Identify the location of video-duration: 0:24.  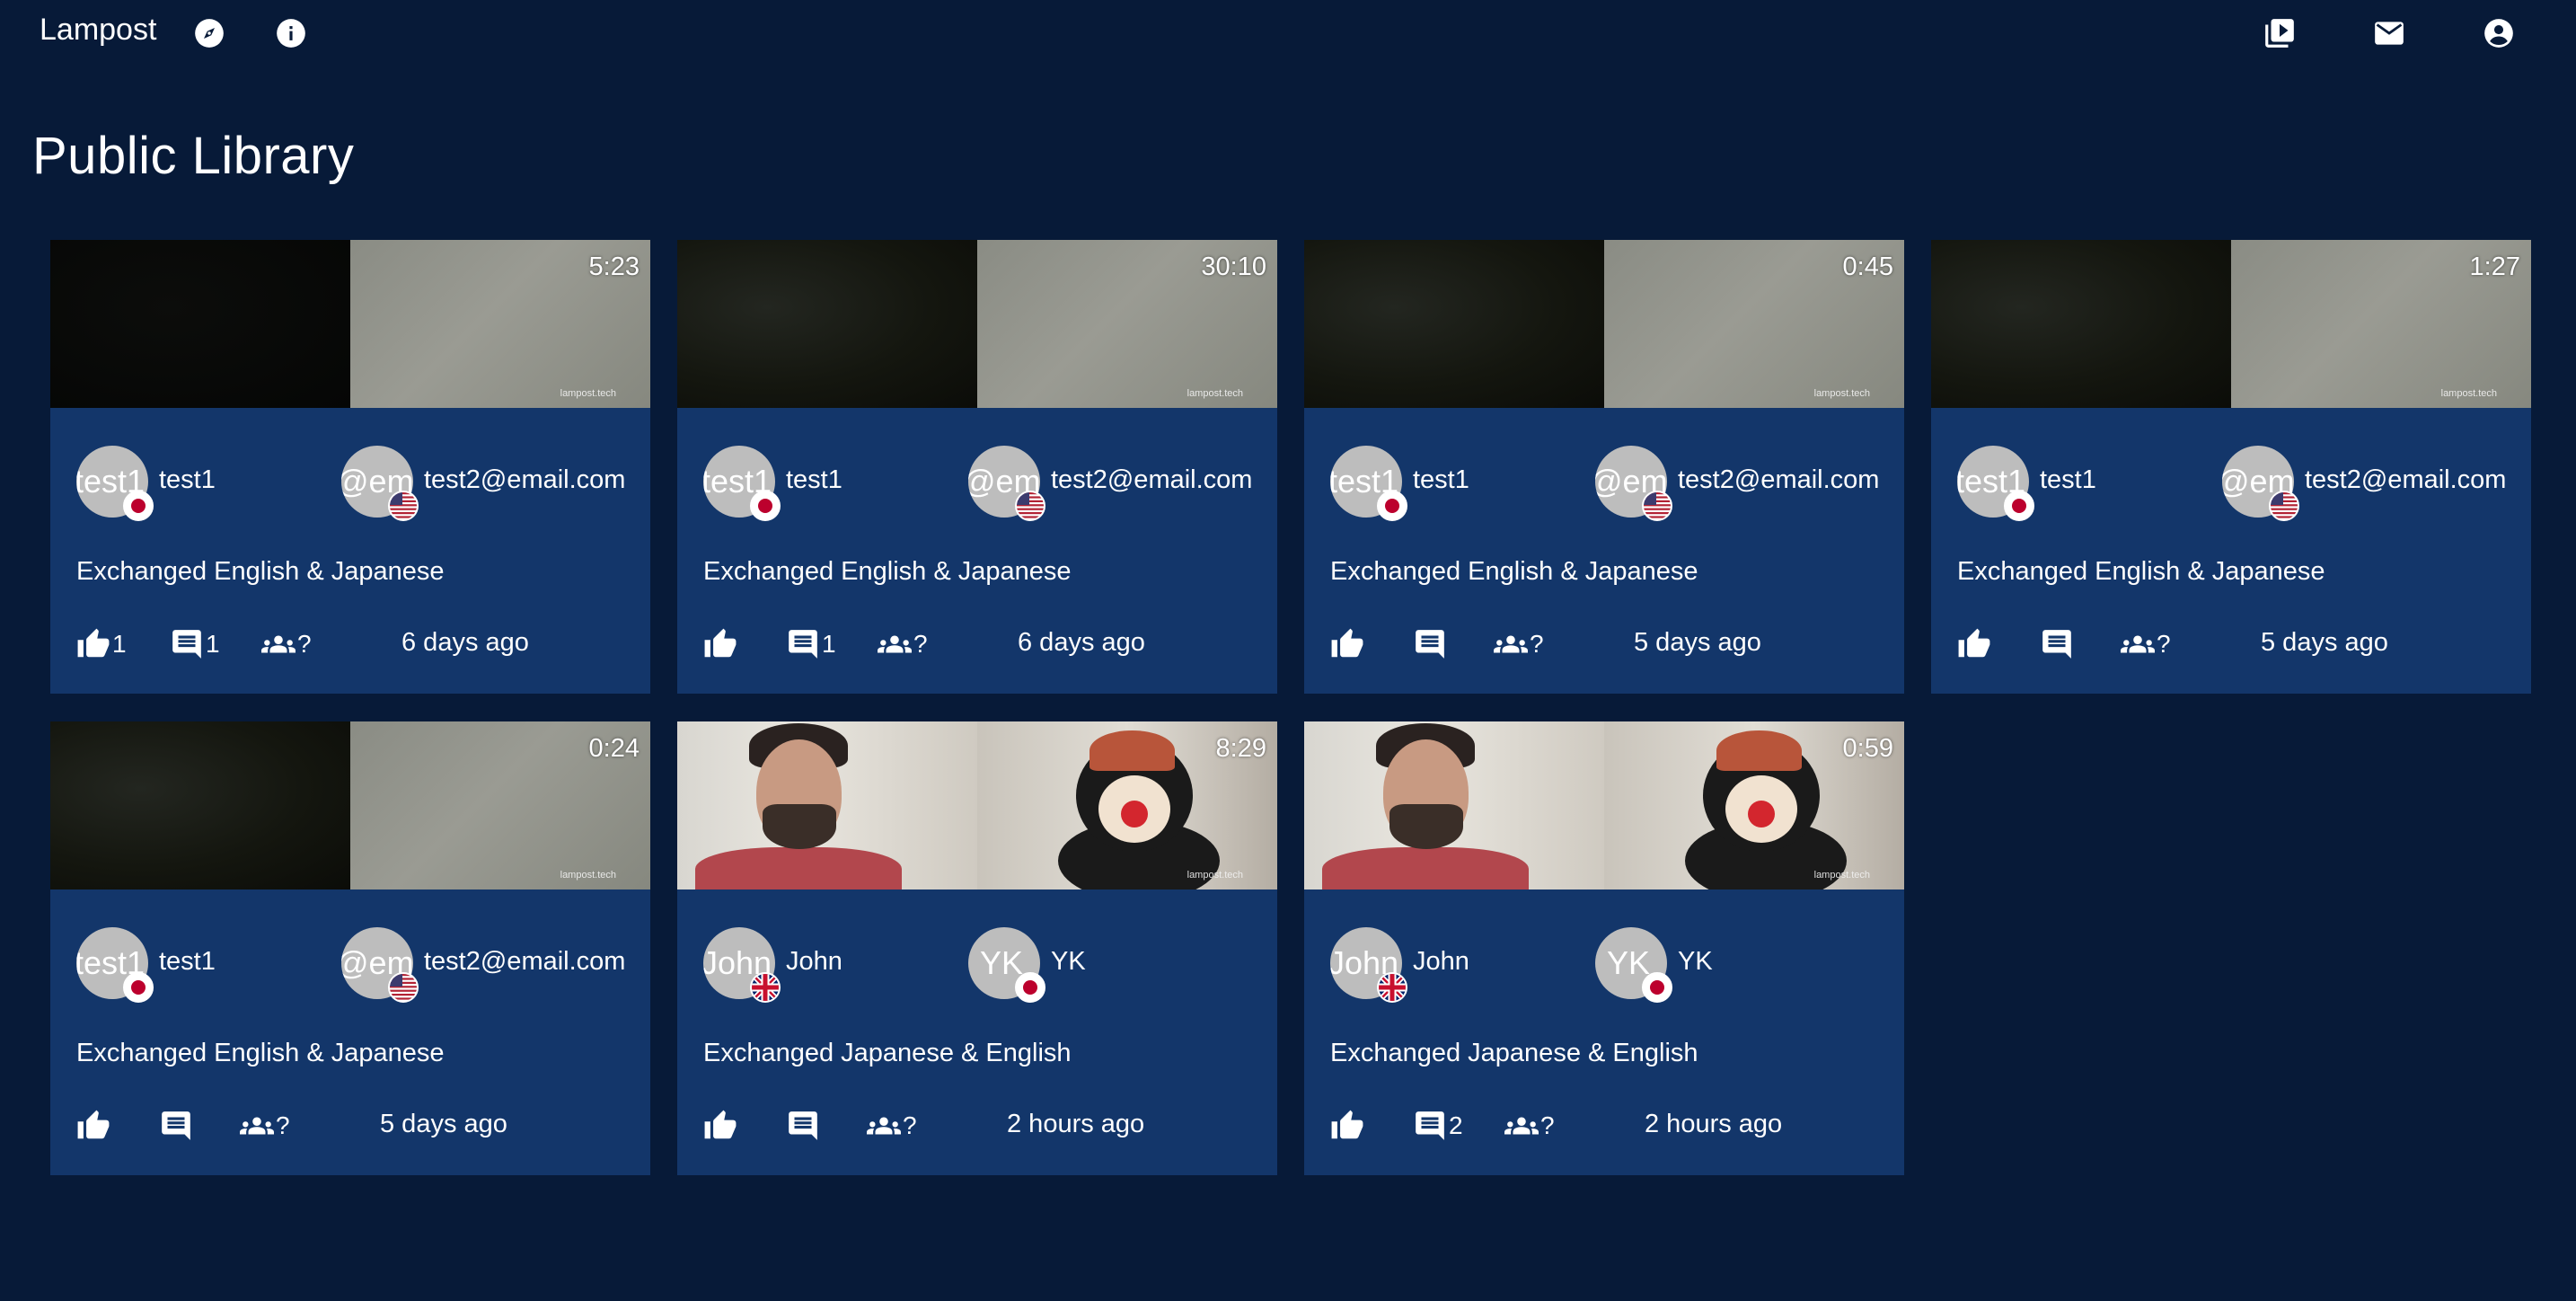
(614, 748).